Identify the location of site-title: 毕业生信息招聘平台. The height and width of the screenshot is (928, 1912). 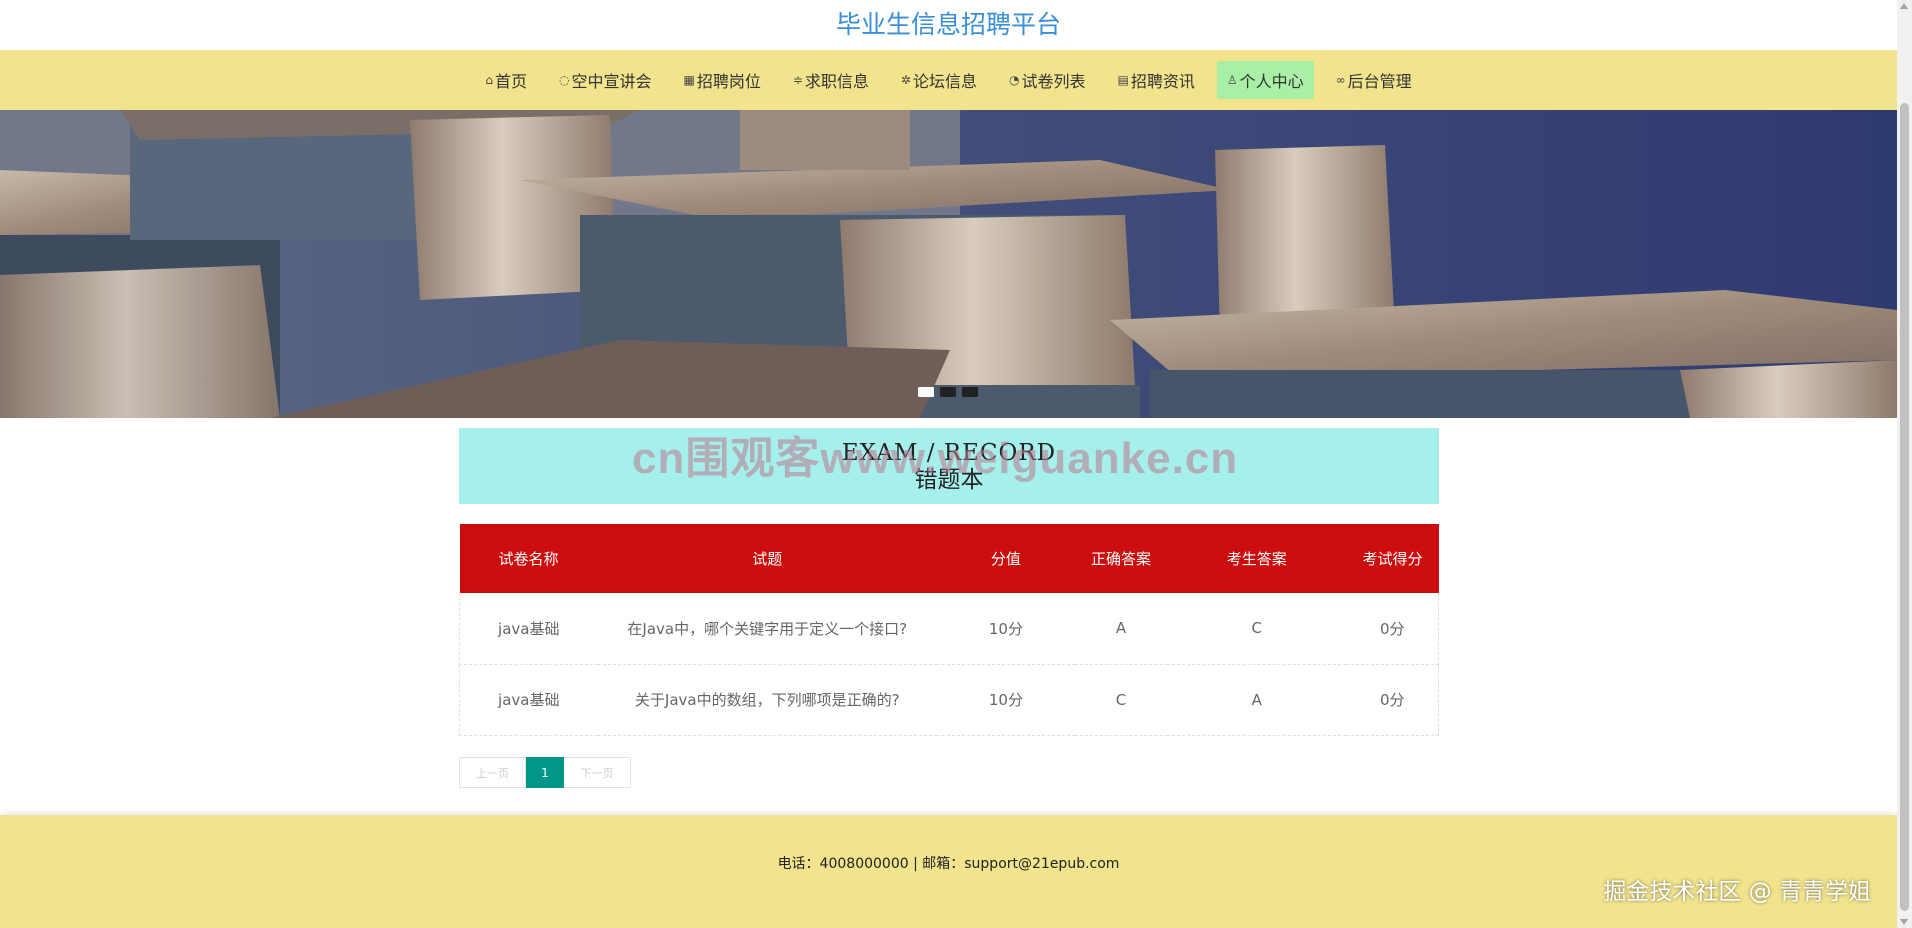
(948, 24).